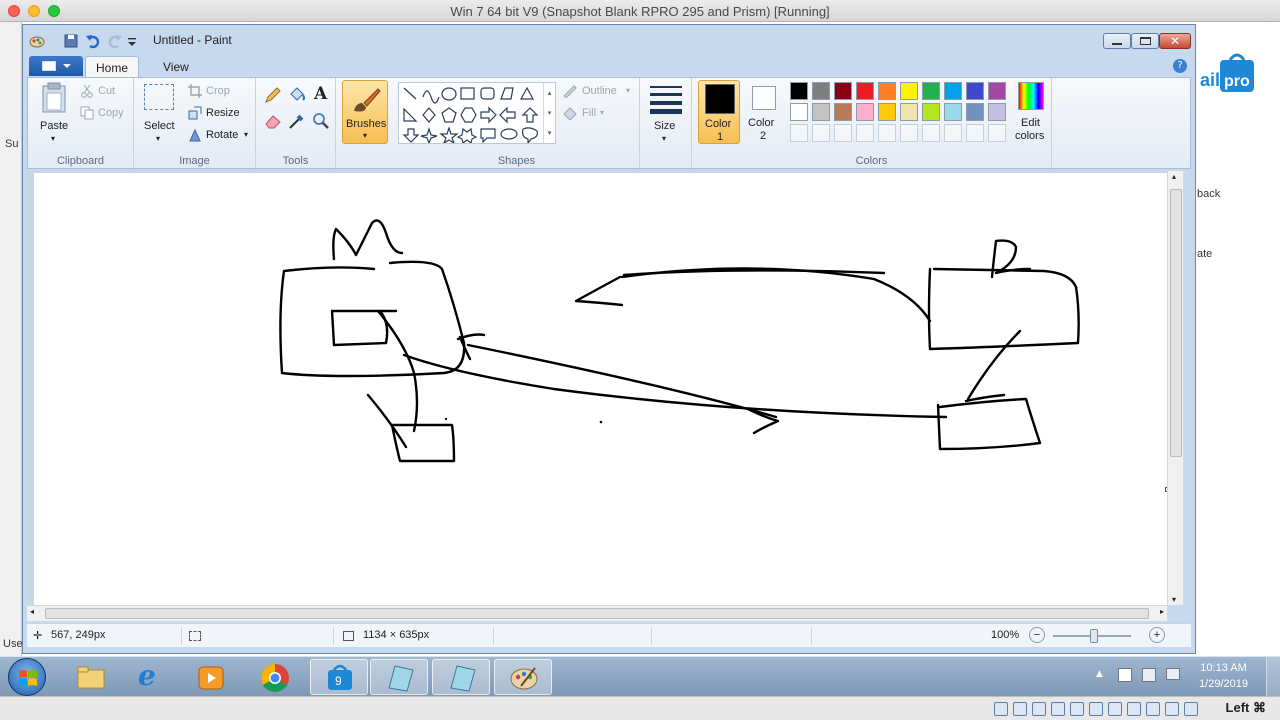 The width and height of the screenshot is (1280, 720). I want to click on vertical-scroll-thumb, so click(1176, 323).